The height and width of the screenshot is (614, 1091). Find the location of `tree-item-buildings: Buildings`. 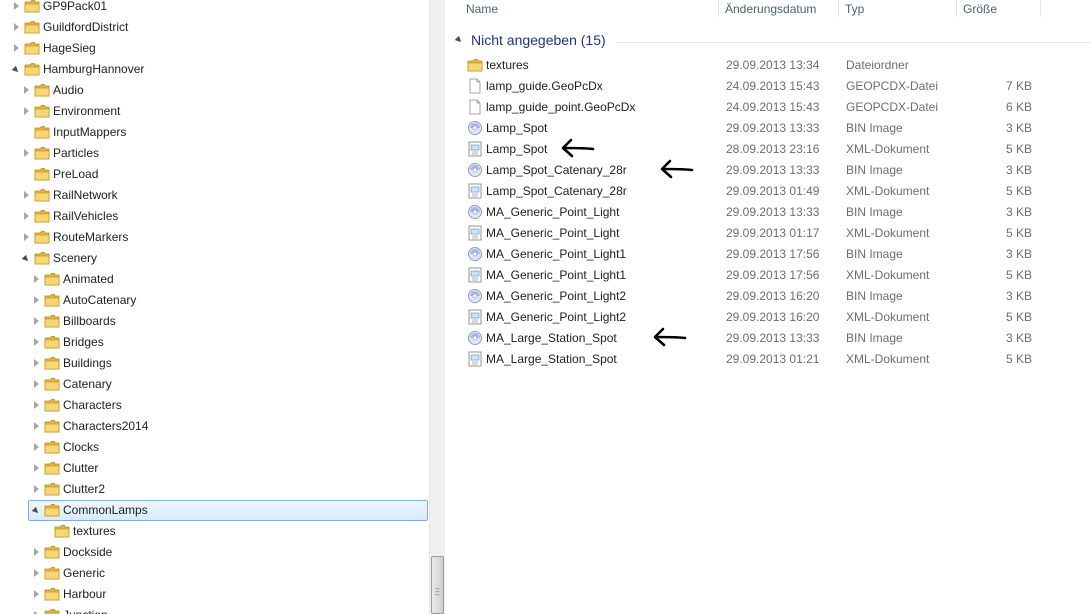

tree-item-buildings: Buildings is located at coordinates (214, 363).